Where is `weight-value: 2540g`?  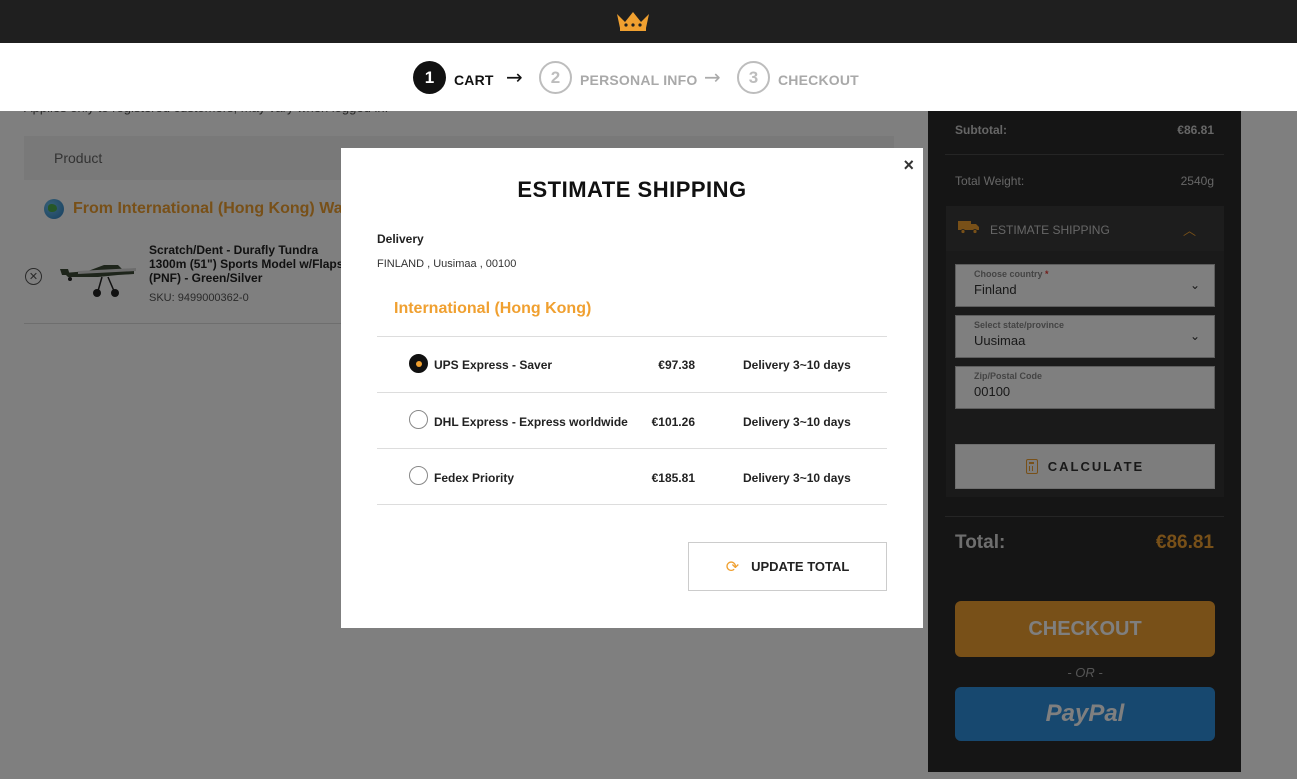 weight-value: 2540g is located at coordinates (1197, 181).